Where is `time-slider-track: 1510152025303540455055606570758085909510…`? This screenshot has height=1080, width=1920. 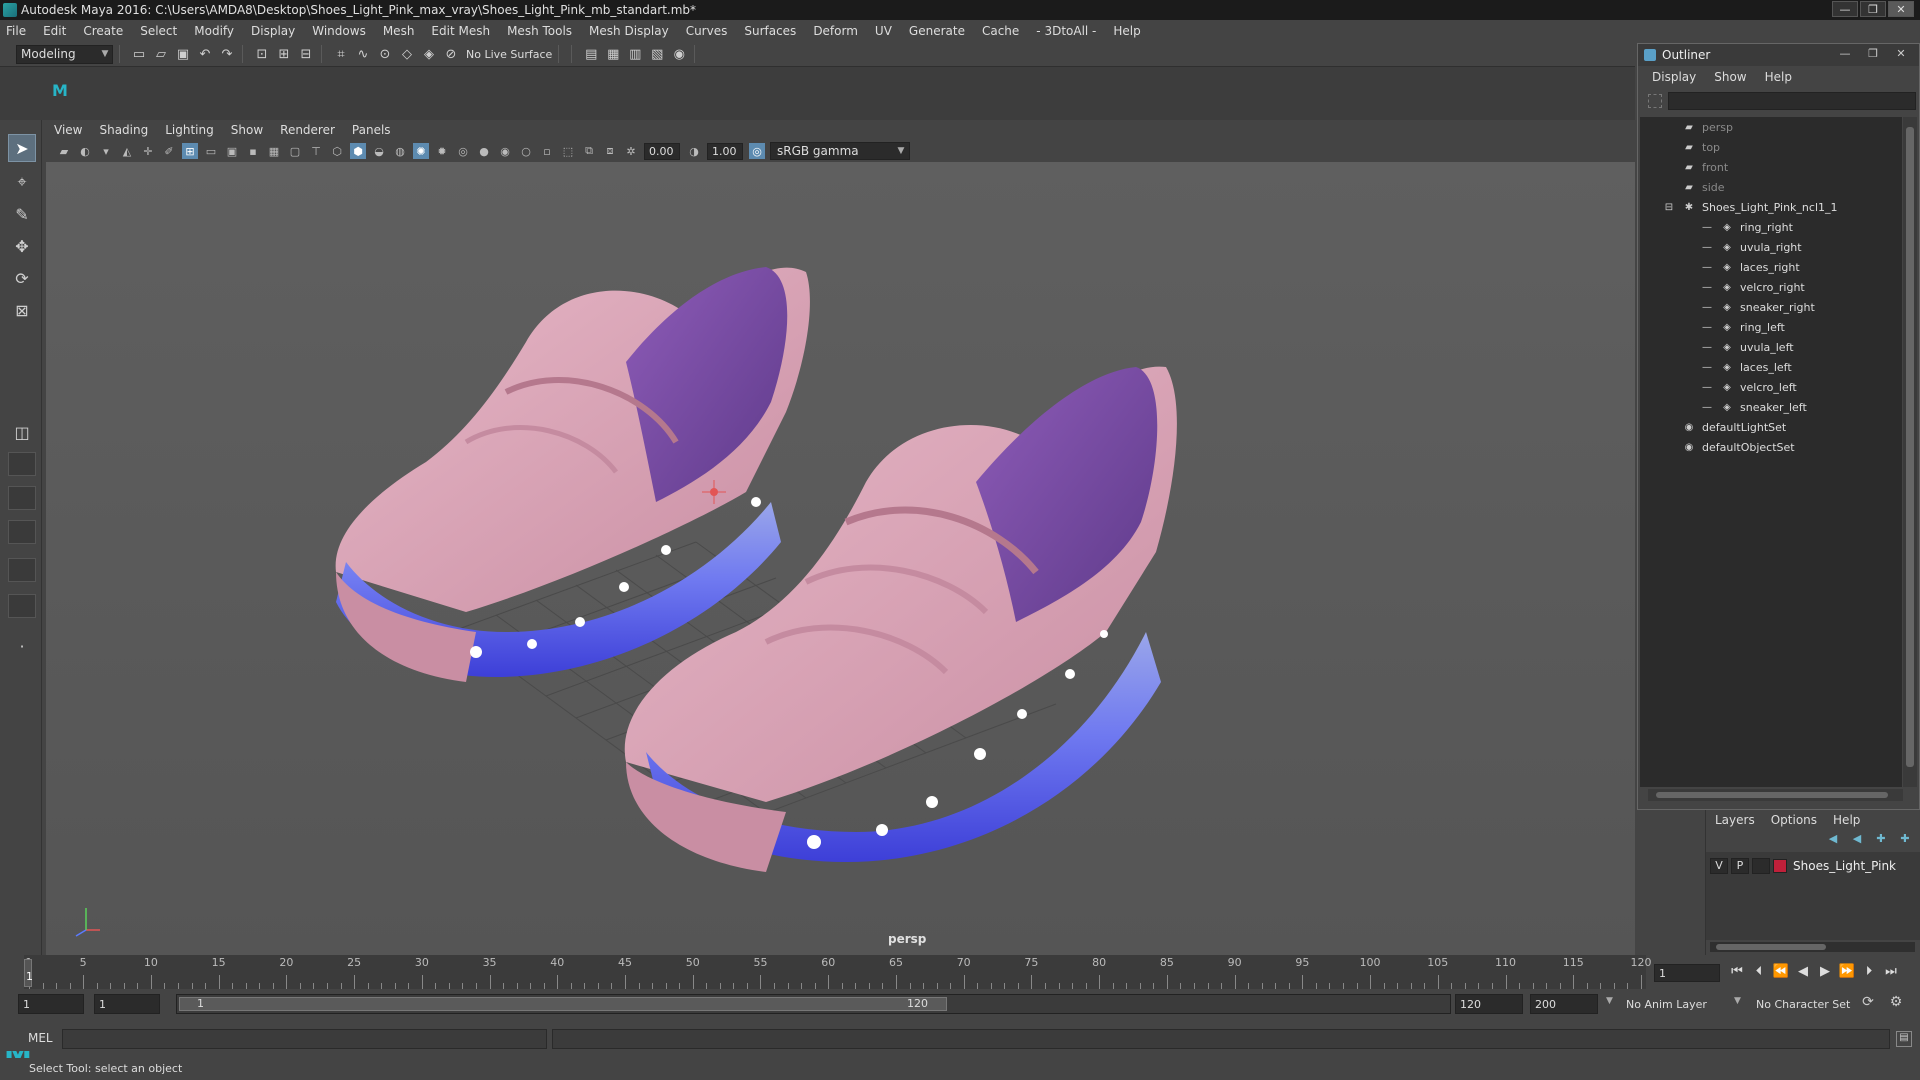
time-slider-track: 1510152025303540455055606570758085909510… is located at coordinates (838, 972).